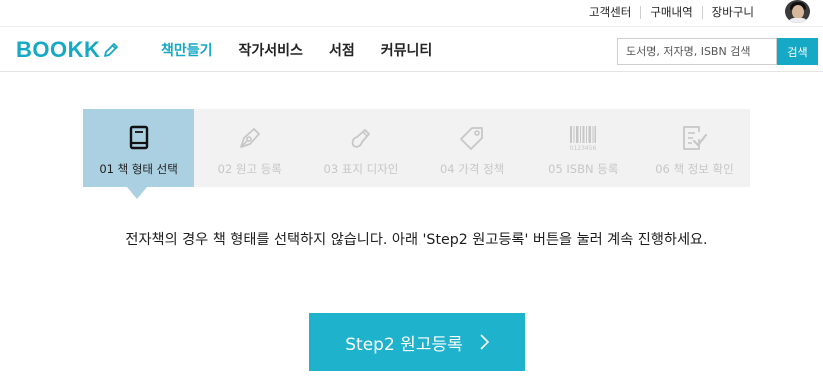 The image size is (823, 384). Describe the element at coordinates (139, 138) in the screenshot. I see `book-icon` at that location.